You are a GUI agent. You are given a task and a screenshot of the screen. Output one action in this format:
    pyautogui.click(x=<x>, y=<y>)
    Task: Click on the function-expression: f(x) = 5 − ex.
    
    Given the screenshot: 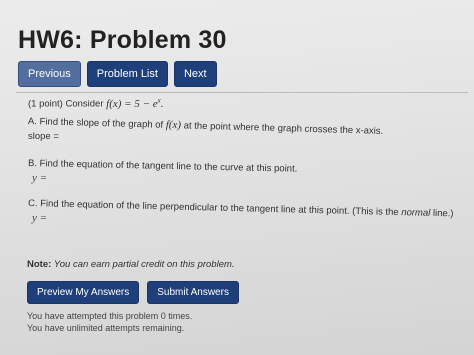 What is the action you would take?
    pyautogui.click(x=135, y=103)
    